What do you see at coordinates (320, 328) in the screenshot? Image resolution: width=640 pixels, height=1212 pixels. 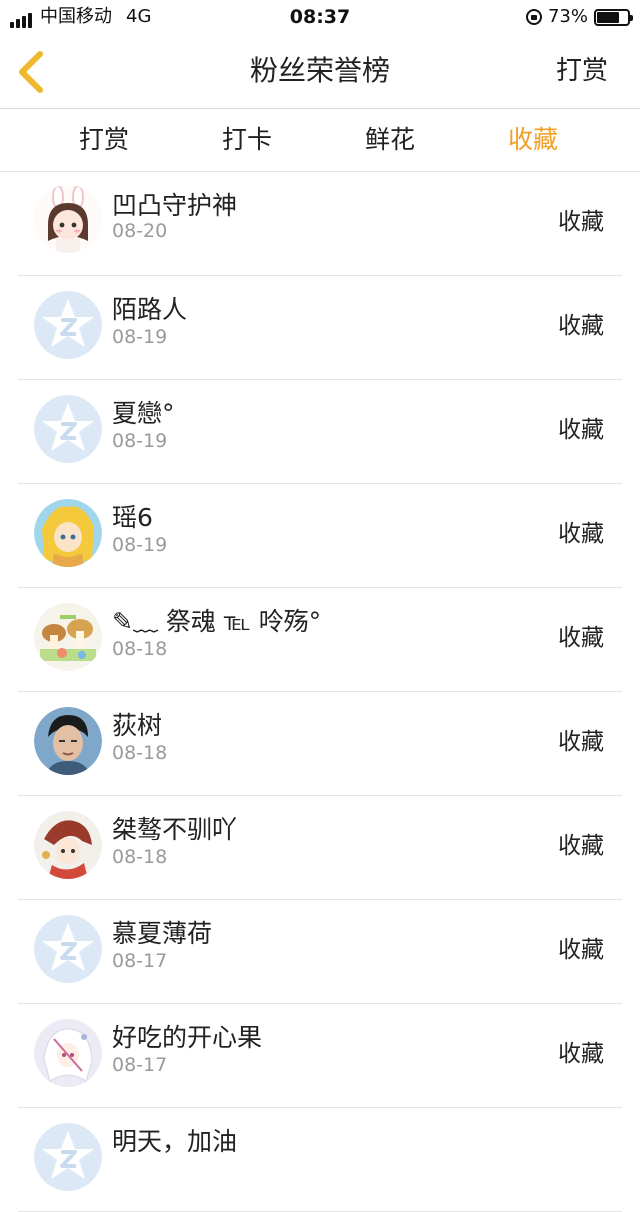 I see `list-item: 陌路人 08-19 收藏` at bounding box center [320, 328].